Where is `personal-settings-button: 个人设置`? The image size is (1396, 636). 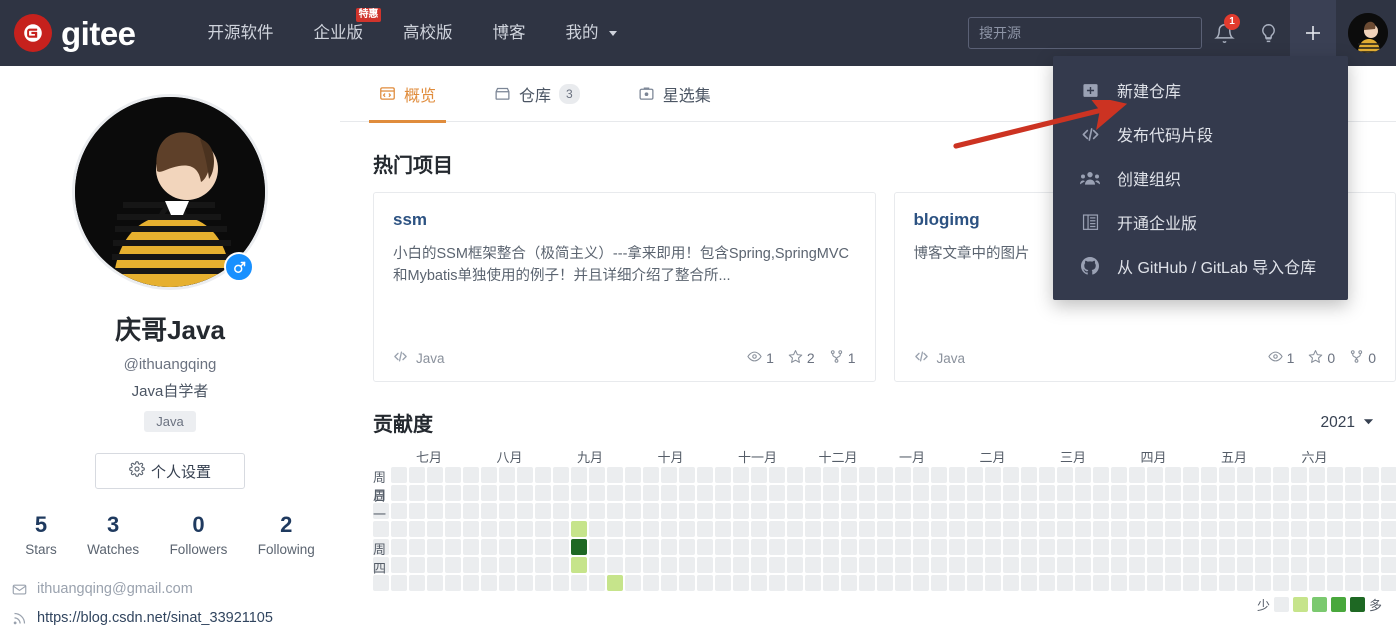 personal-settings-button: 个人设置 is located at coordinates (170, 471).